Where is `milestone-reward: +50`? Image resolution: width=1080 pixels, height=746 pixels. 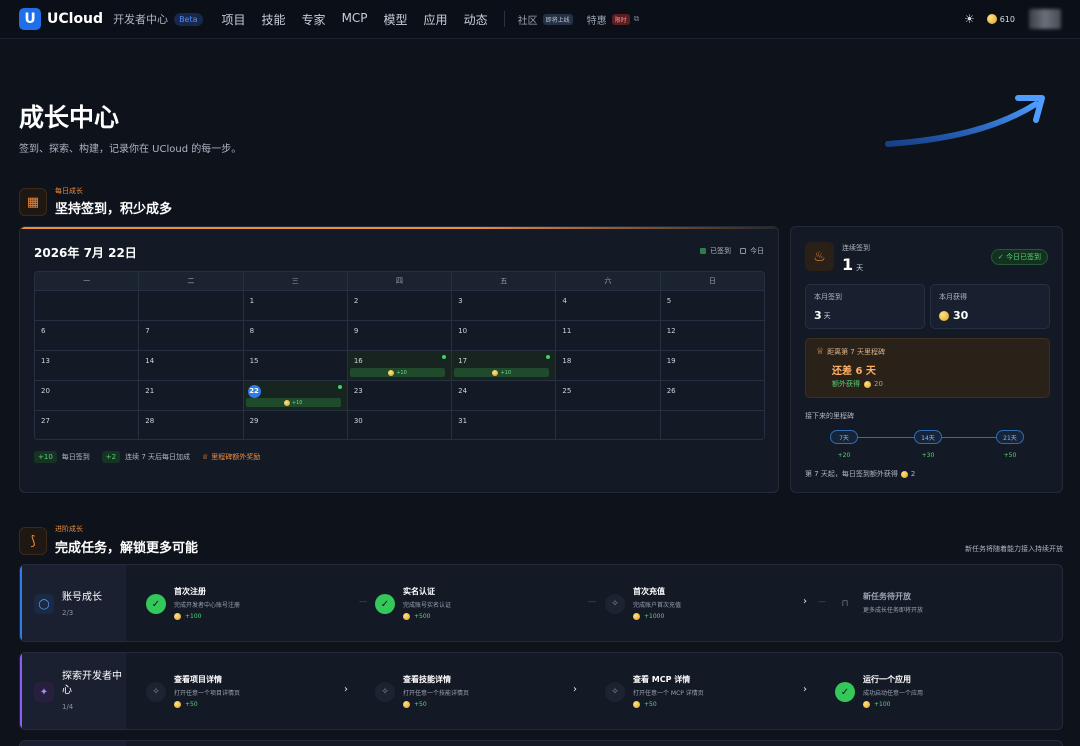 milestone-reward: +50 is located at coordinates (1010, 455).